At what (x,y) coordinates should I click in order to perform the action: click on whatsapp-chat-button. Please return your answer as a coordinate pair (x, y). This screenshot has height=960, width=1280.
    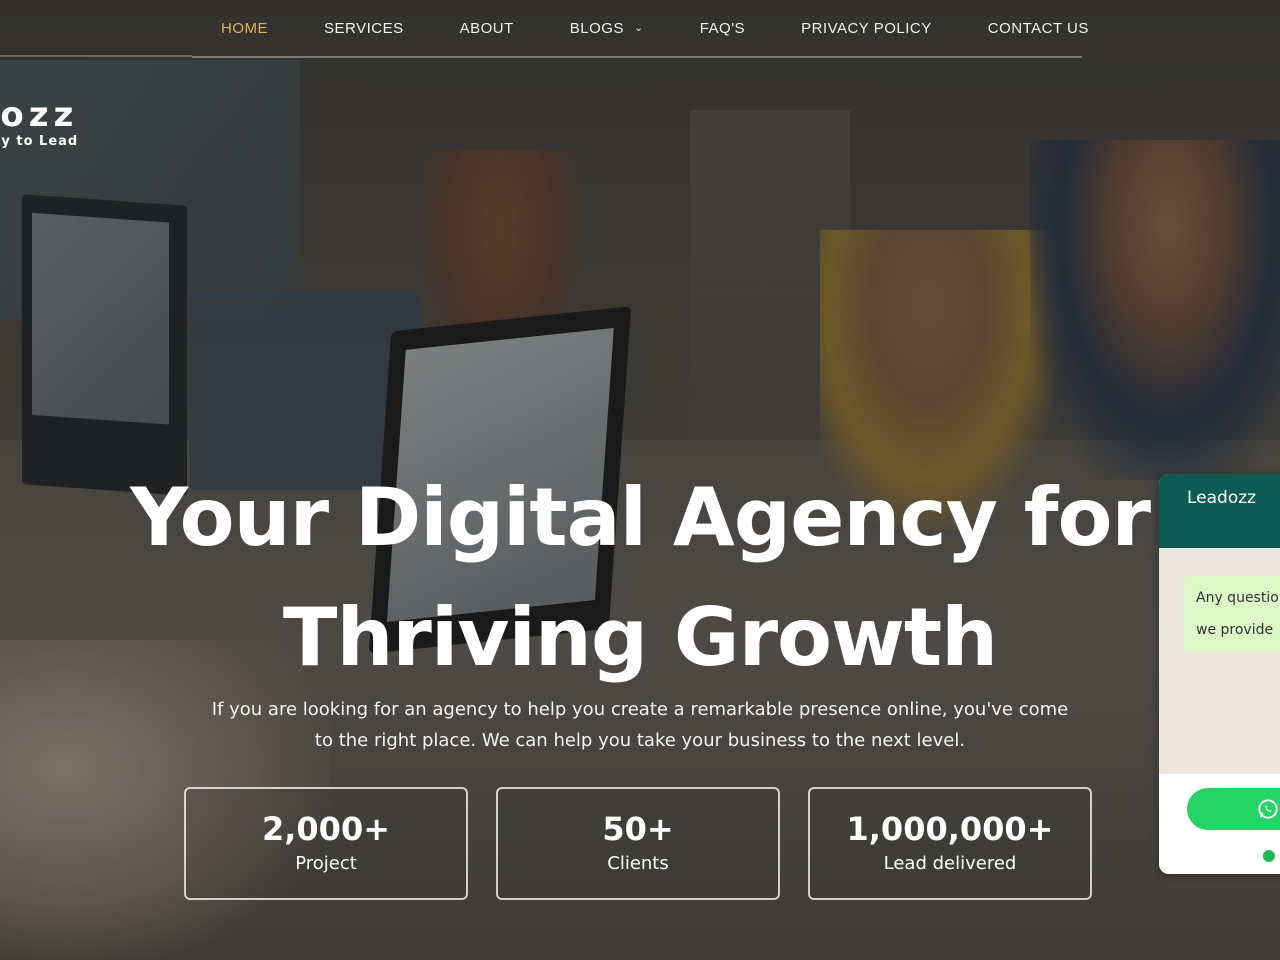
    Looking at the image, I should click on (1233, 809).